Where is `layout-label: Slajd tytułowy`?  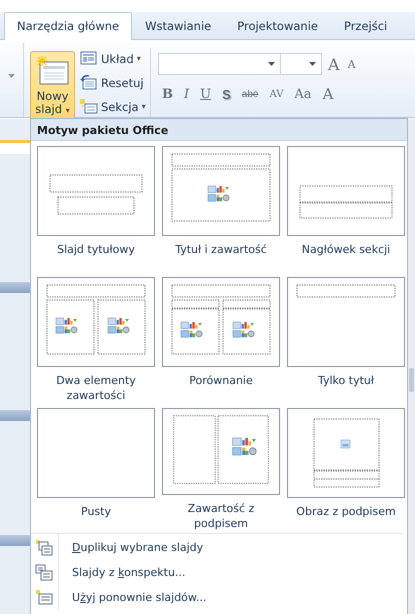 layout-label: Slajd tytułowy is located at coordinates (96, 249).